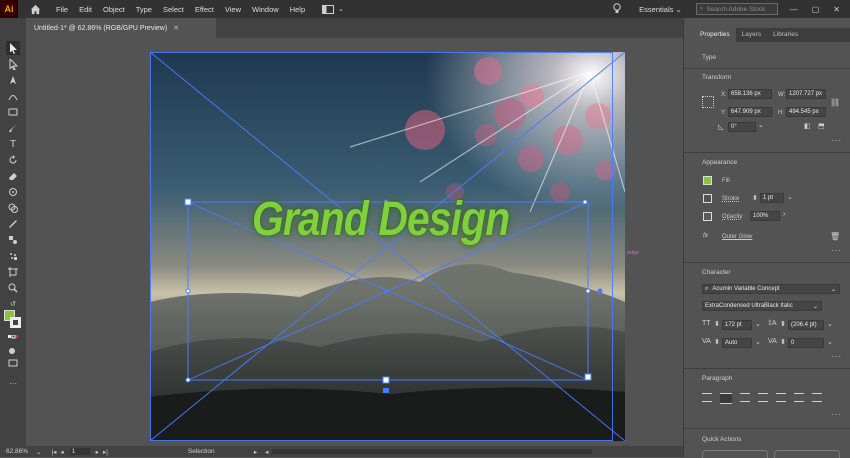 Image resolution: width=850 pixels, height=458 pixels. I want to click on prev-artboard-icon: ◂, so click(61, 452).